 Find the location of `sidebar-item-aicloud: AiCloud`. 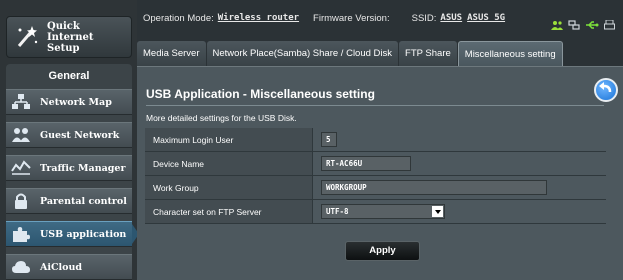

sidebar-item-aicloud: AiCloud is located at coordinates (69, 267).